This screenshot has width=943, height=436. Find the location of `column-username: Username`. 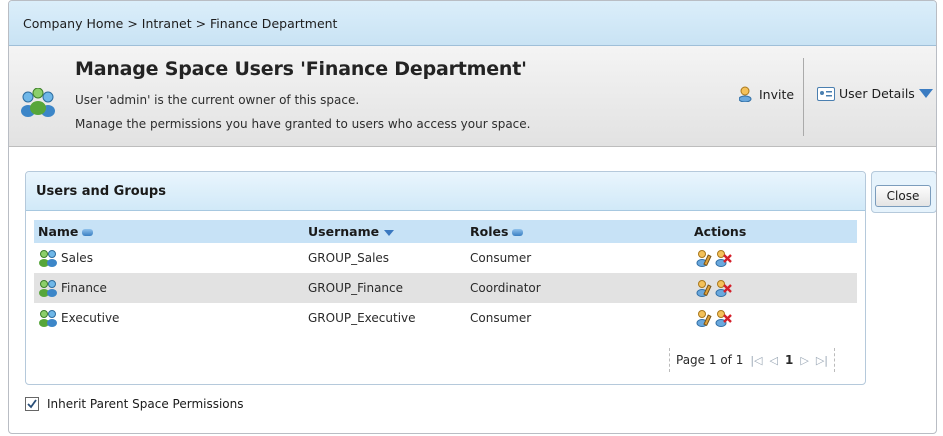

column-username: Username is located at coordinates (389, 231).